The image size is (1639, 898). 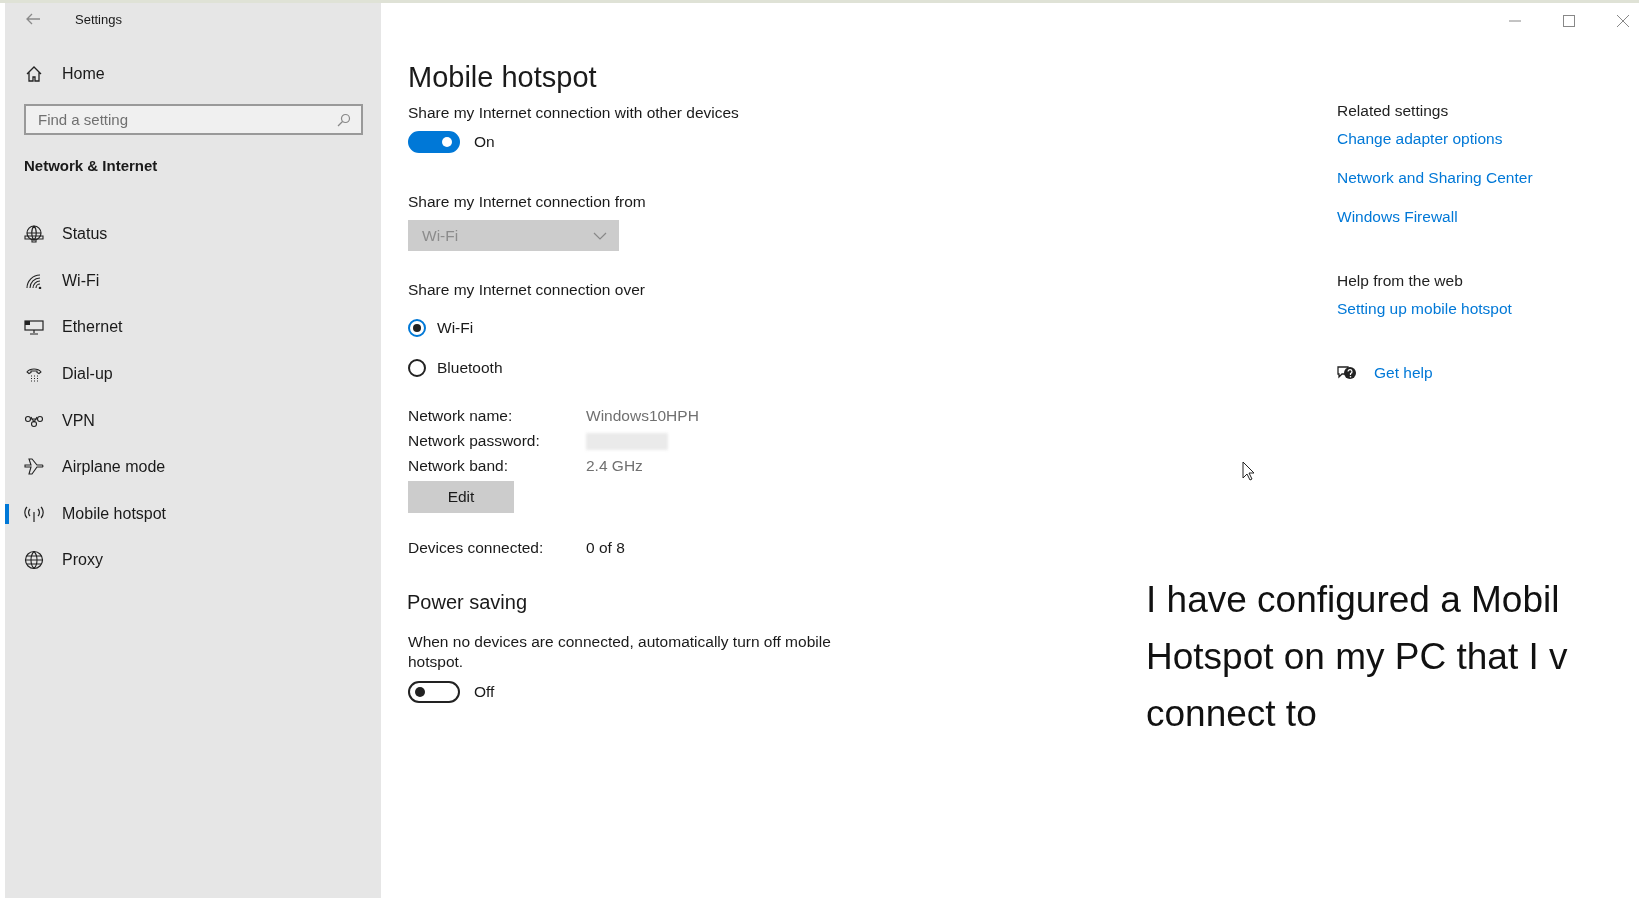 I want to click on phone-icon, so click(x=34, y=374).